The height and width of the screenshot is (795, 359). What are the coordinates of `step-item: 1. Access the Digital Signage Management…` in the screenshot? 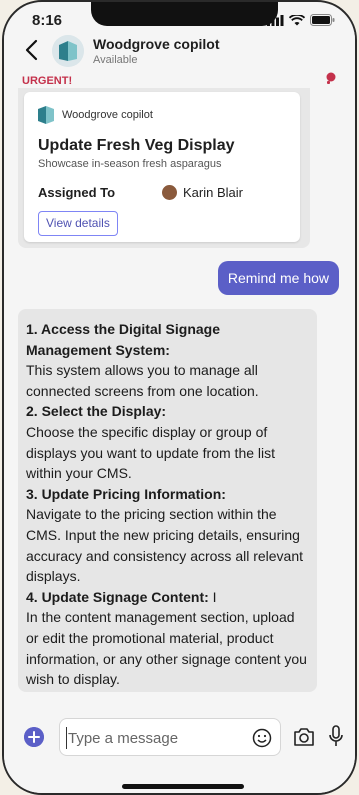 It's located at (167, 360).